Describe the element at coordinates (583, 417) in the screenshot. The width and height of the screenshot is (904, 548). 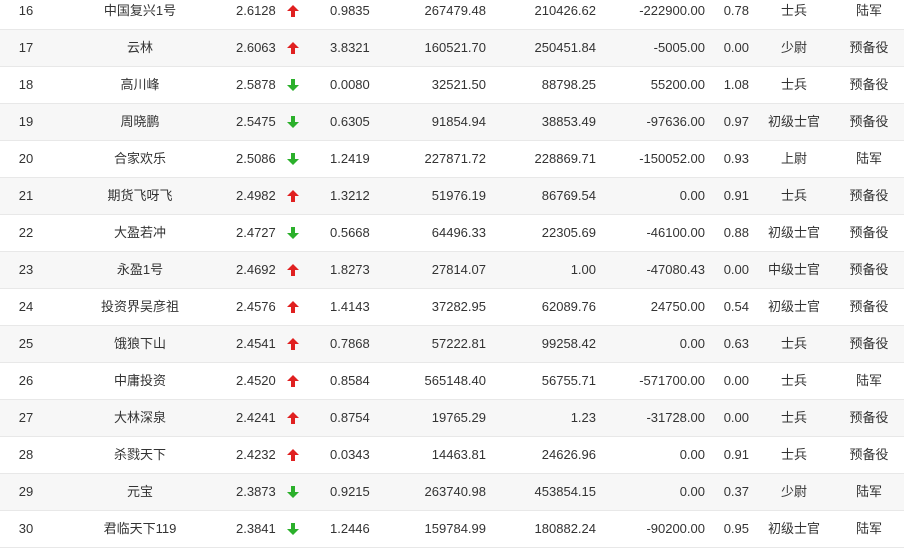
I see `metric-value-2: 1.23` at that location.